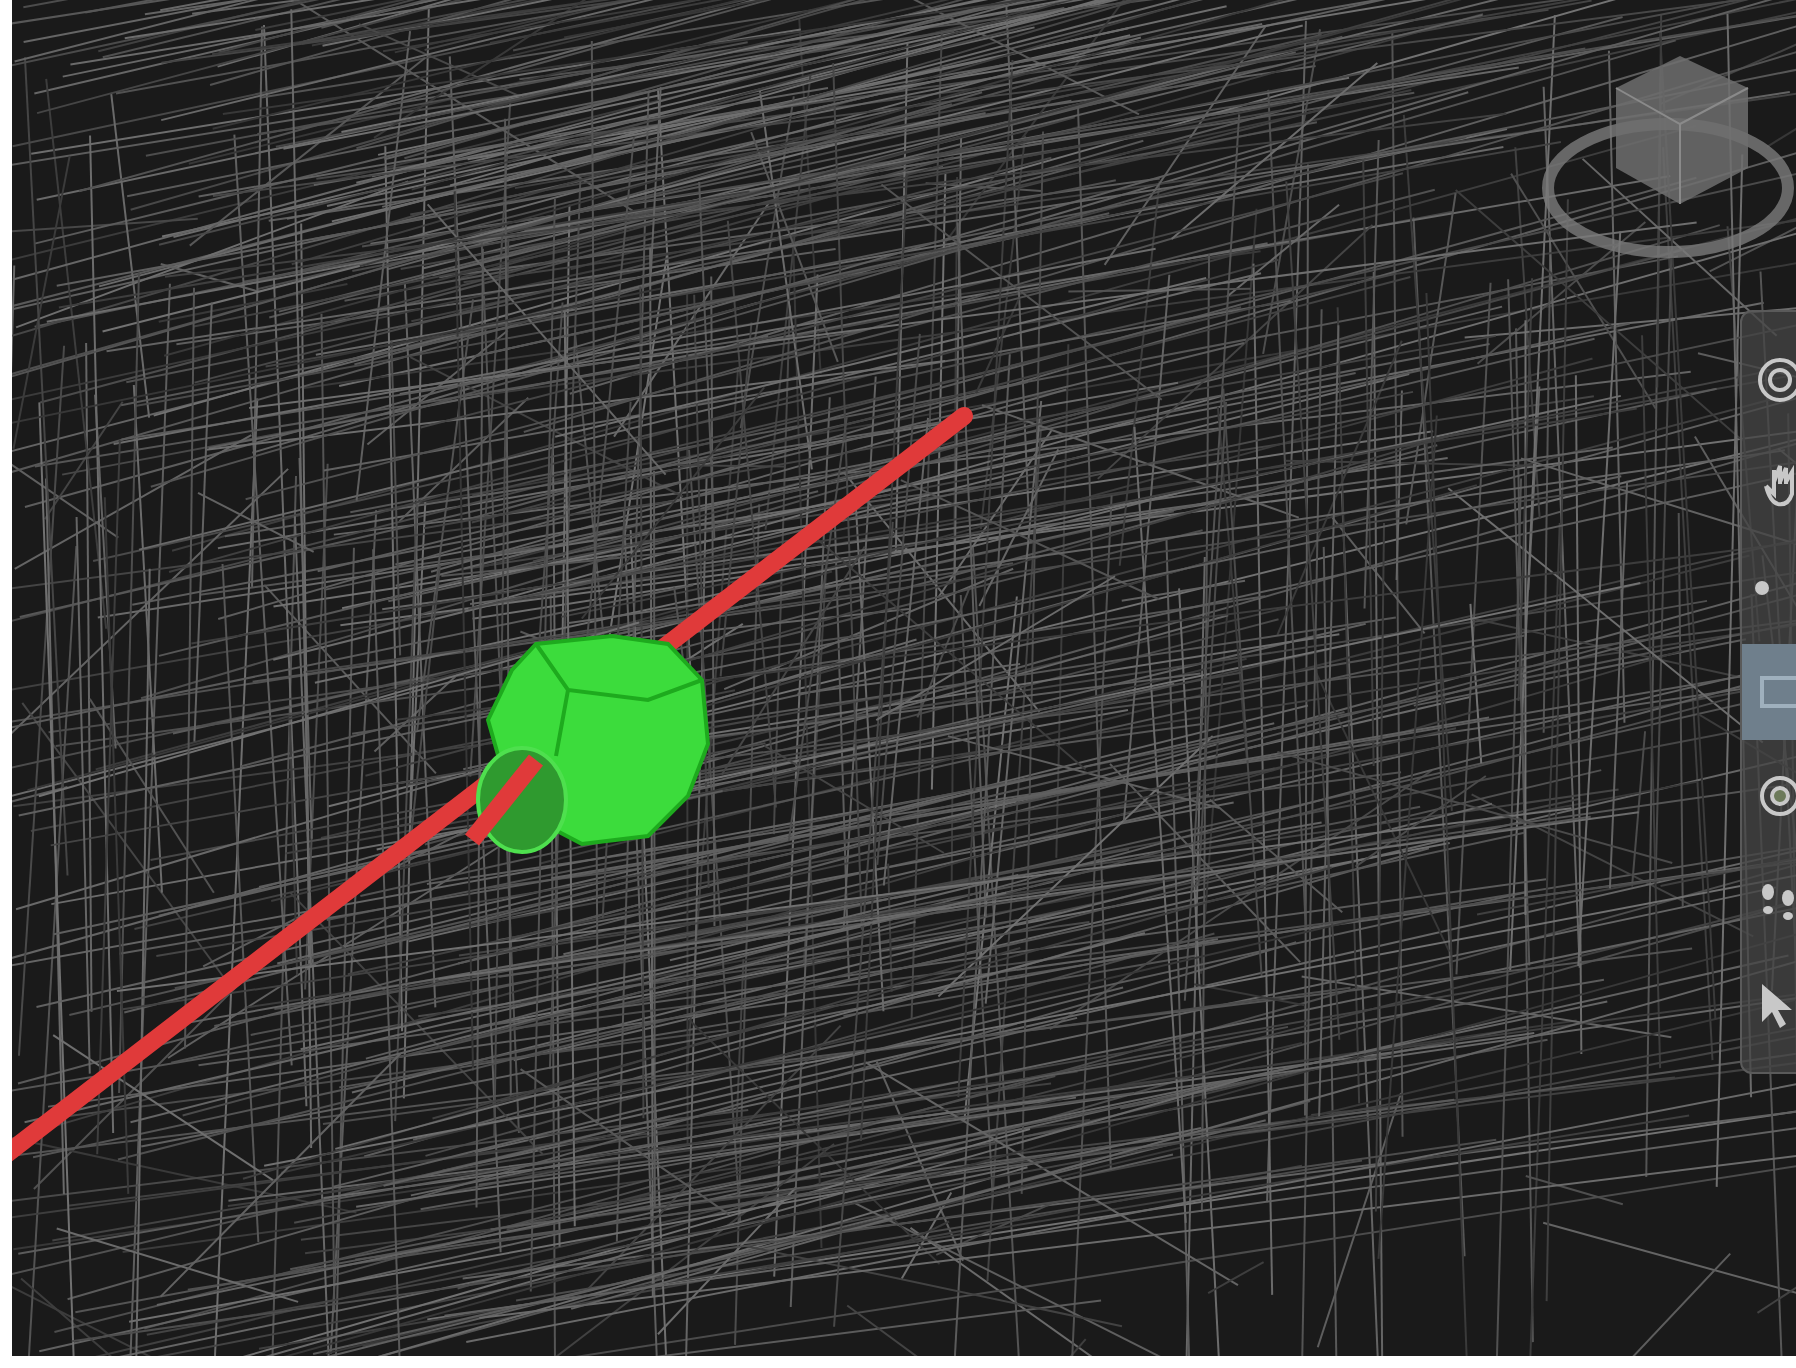  Describe the element at coordinates (1775, 380) in the screenshot. I see `orbit-icon` at that location.